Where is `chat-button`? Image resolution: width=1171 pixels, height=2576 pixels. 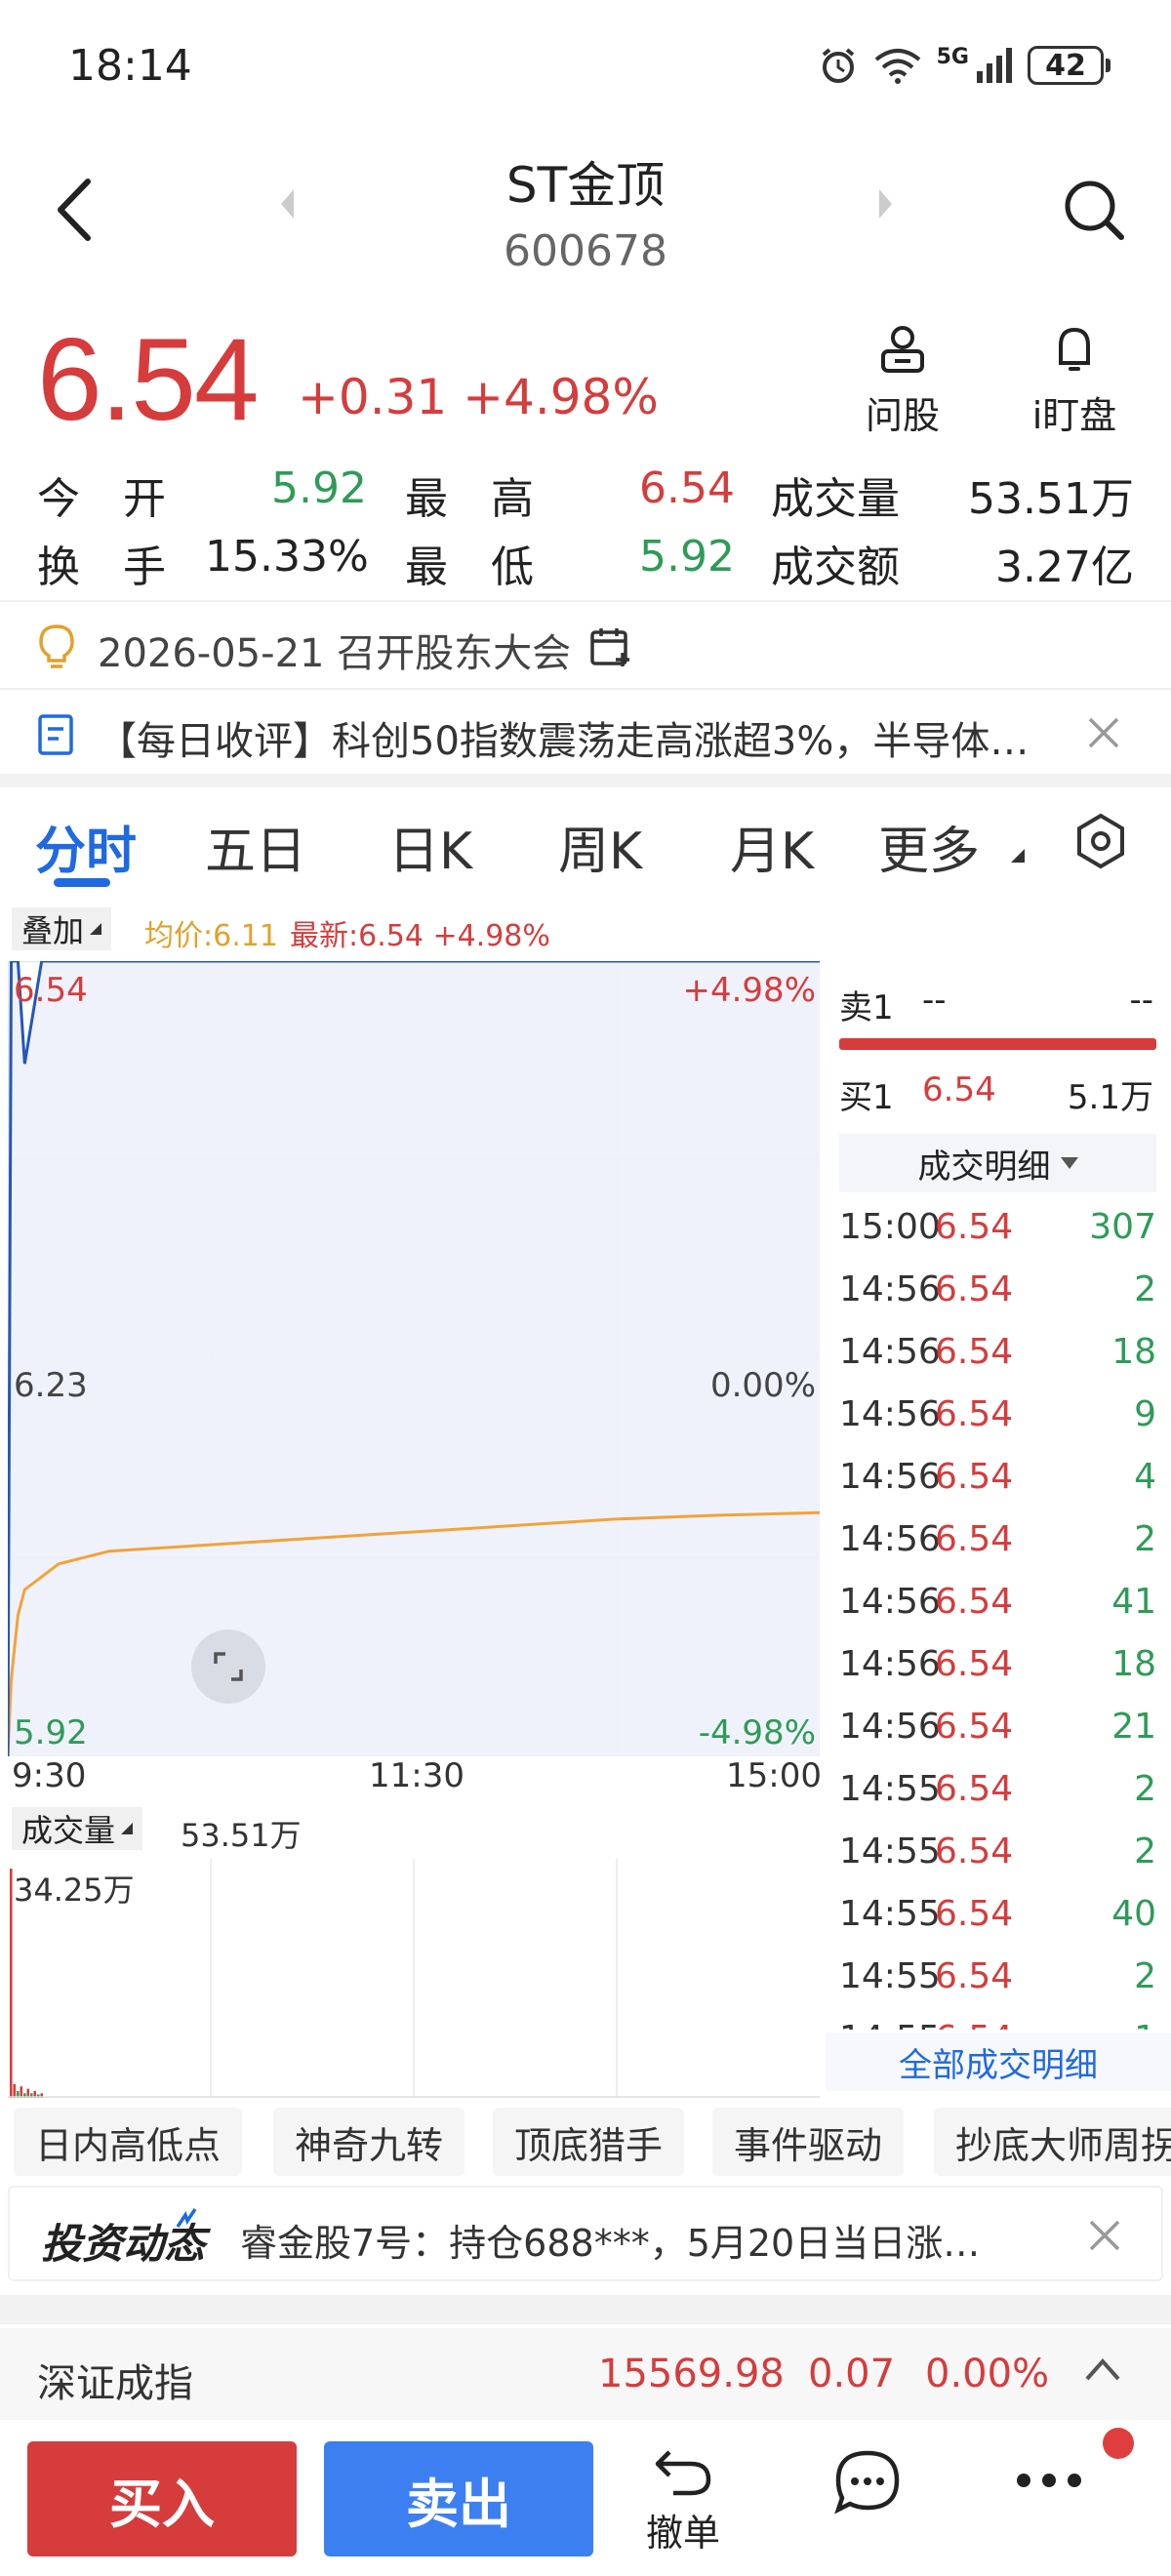 chat-button is located at coordinates (871, 2486).